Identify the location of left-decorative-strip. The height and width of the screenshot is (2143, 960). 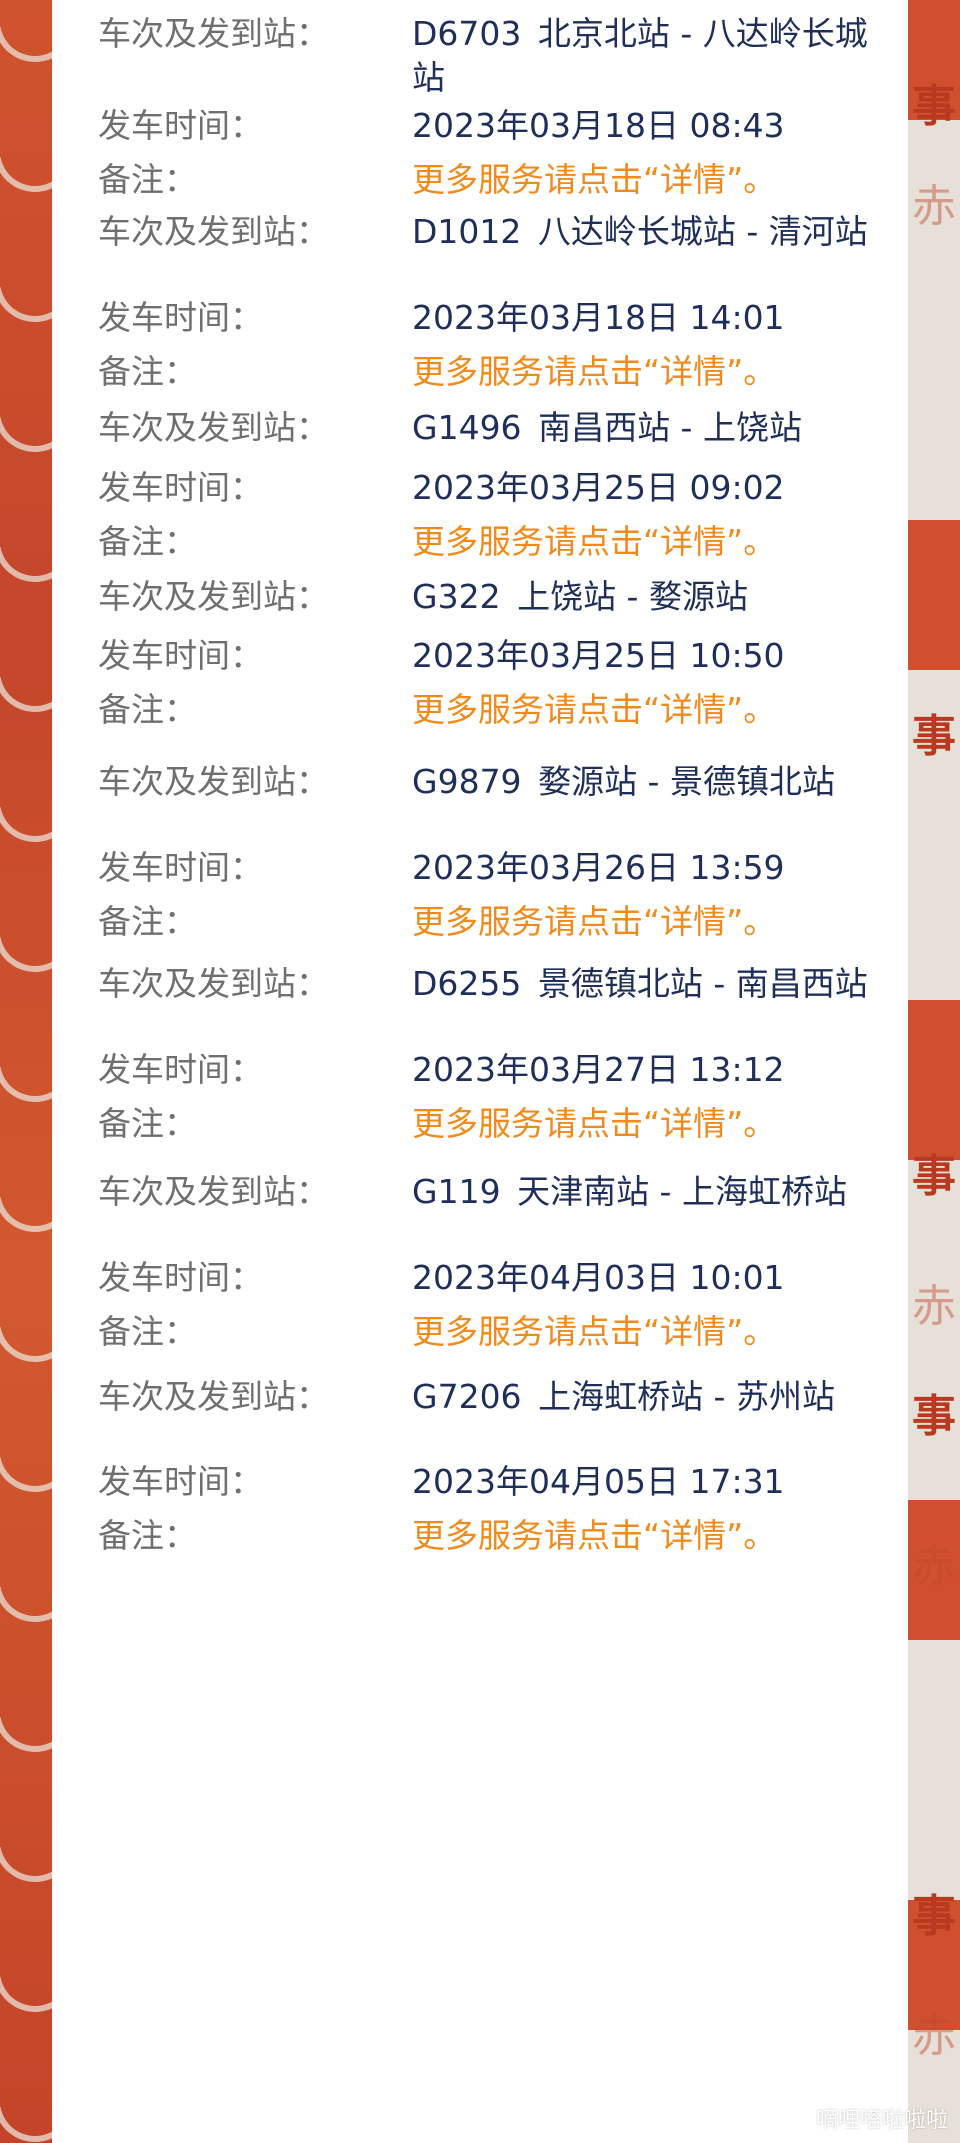
(26, 1071).